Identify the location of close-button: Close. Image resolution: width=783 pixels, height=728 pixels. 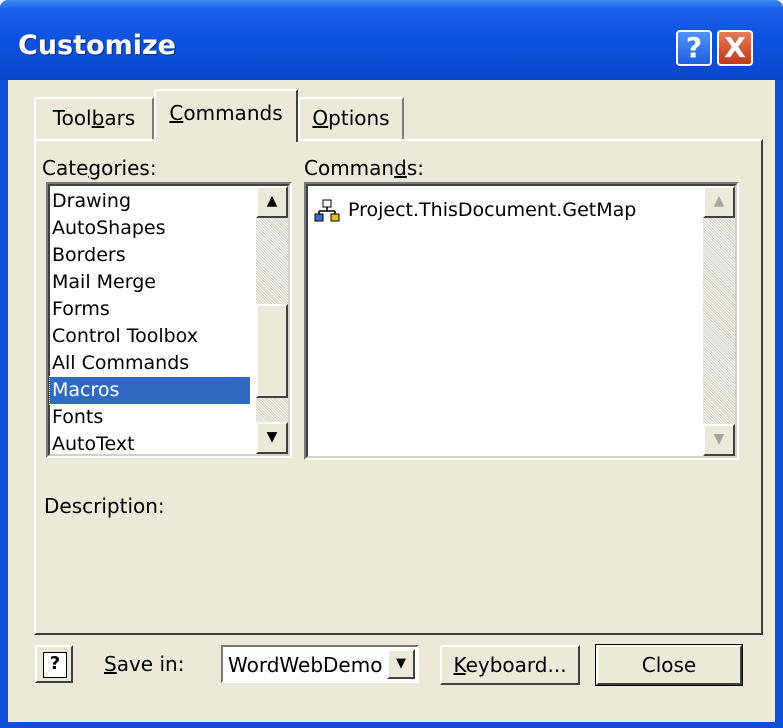
(669, 665).